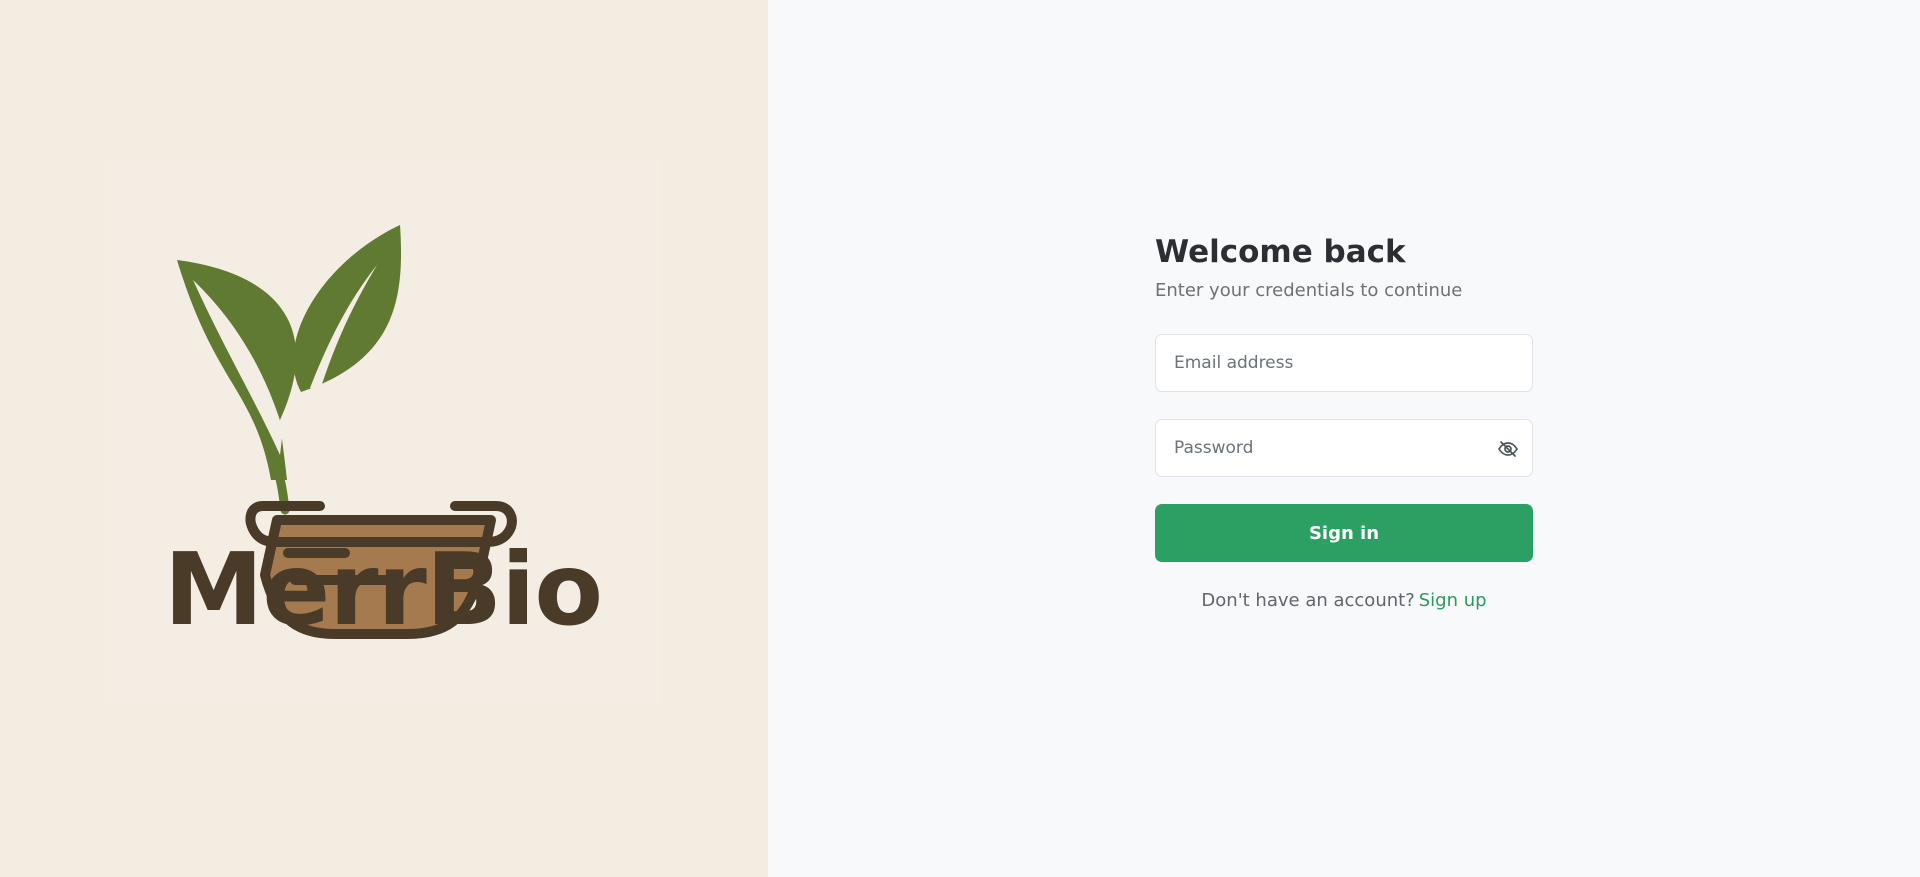 The width and height of the screenshot is (1920, 877). What do you see at coordinates (1453, 600) in the screenshot?
I see `signup-link: Sign up` at bounding box center [1453, 600].